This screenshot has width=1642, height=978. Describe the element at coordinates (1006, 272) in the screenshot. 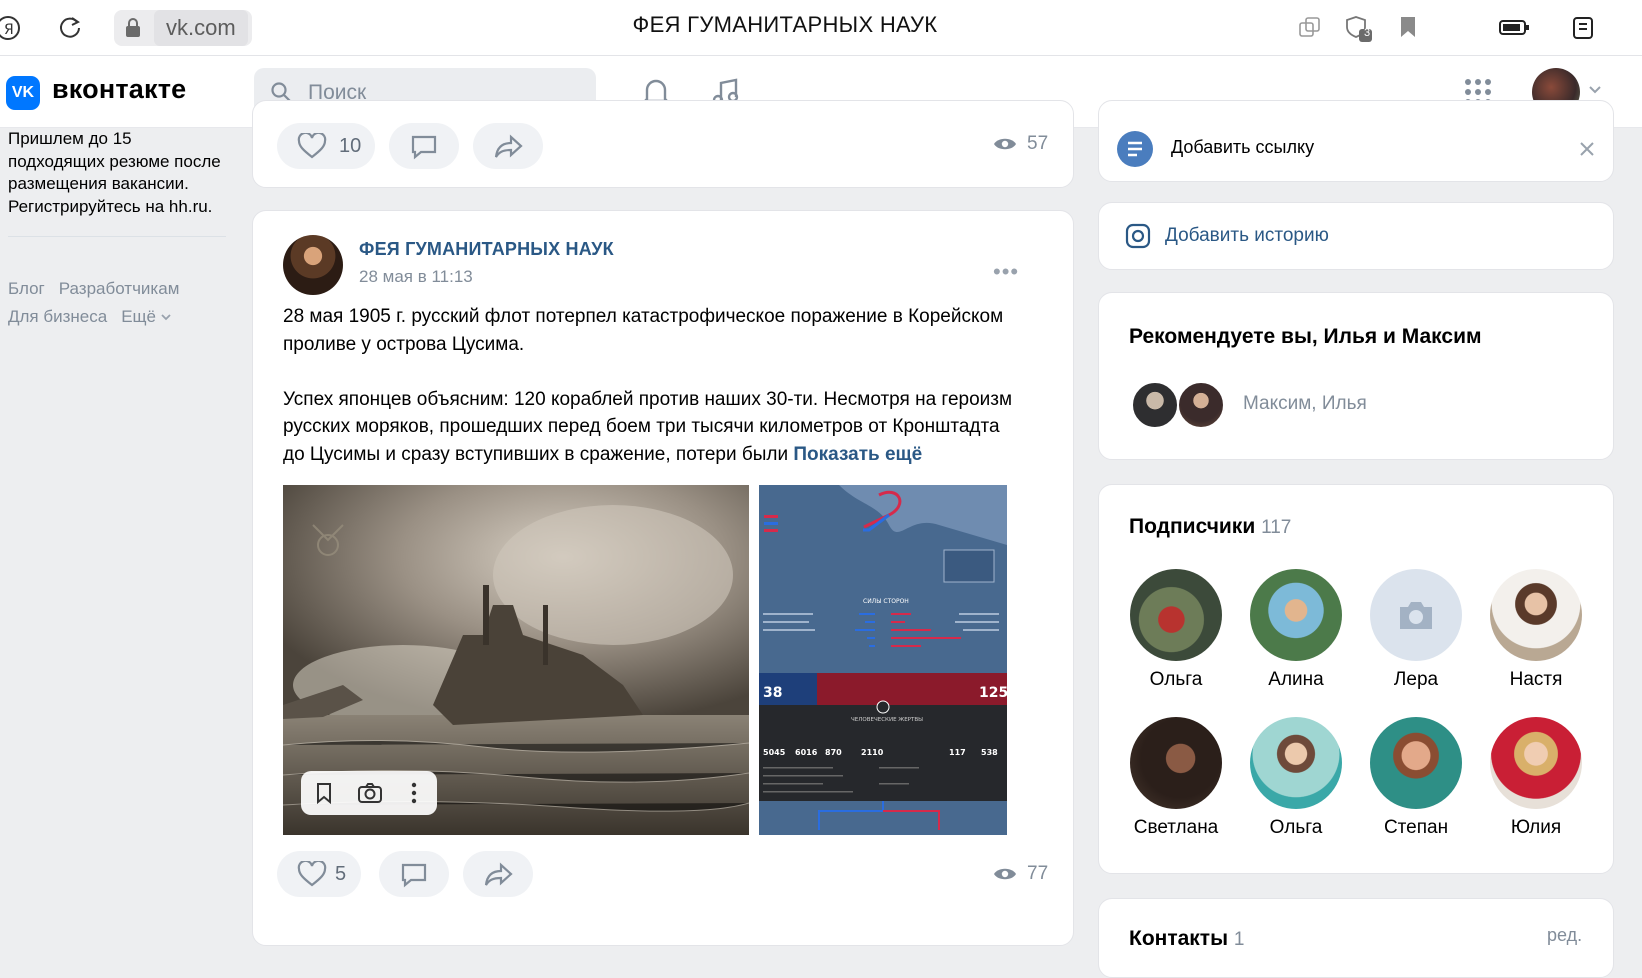

I see `more-options-icon: •••` at that location.